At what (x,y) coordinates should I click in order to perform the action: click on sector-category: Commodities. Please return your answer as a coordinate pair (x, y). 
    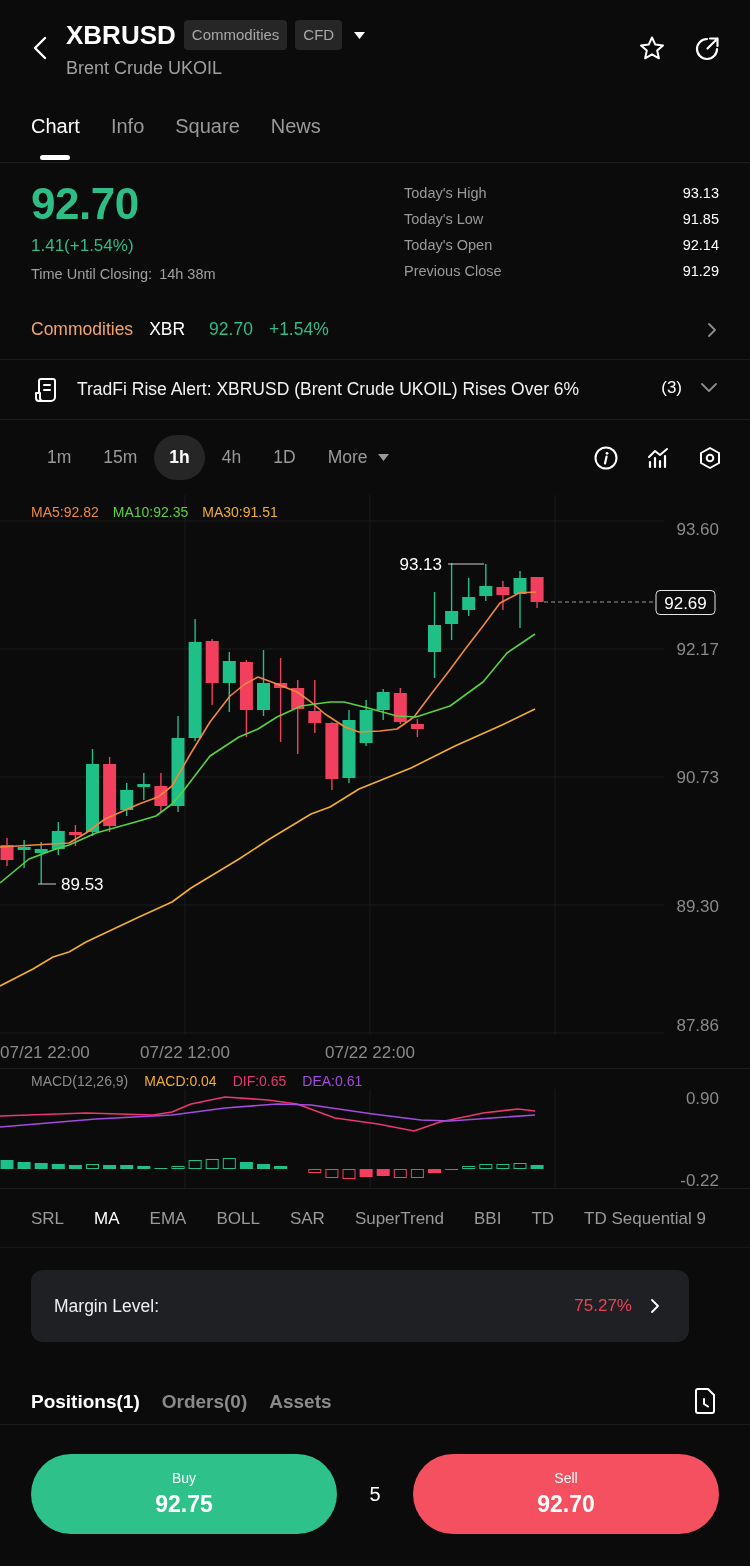
    Looking at the image, I should click on (82, 329).